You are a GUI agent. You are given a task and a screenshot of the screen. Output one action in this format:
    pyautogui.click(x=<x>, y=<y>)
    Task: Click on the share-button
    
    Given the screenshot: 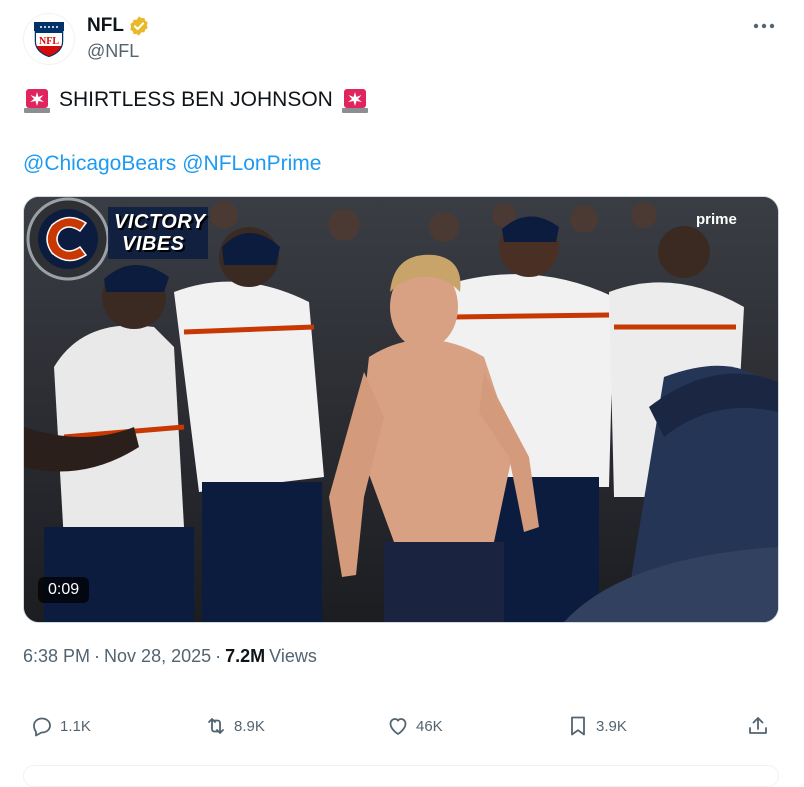 What is the action you would take?
    pyautogui.click(x=758, y=726)
    